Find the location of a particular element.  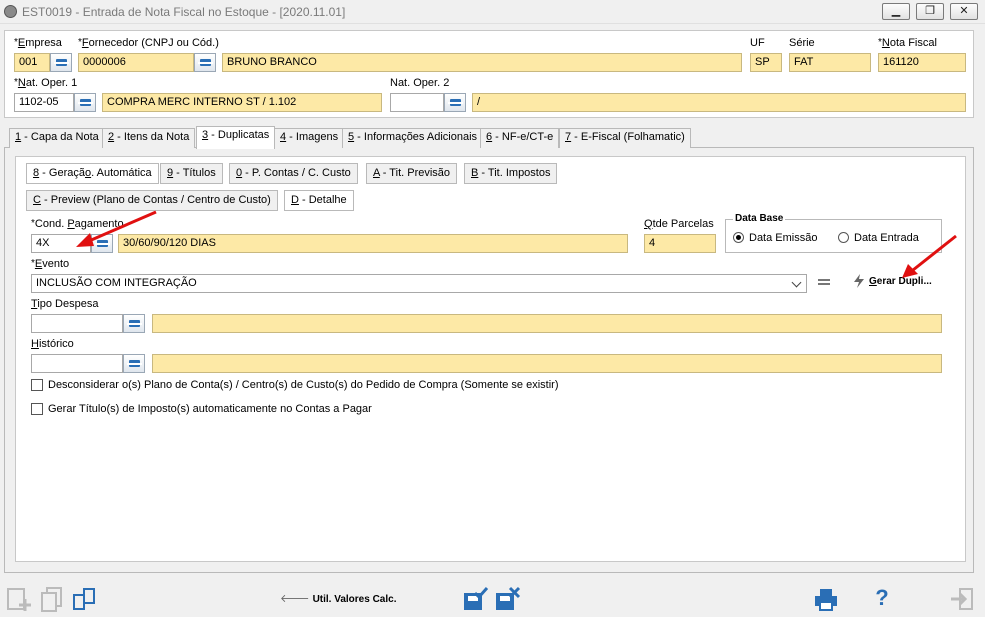

qtde-parcelas-field: 4 is located at coordinates (680, 243).